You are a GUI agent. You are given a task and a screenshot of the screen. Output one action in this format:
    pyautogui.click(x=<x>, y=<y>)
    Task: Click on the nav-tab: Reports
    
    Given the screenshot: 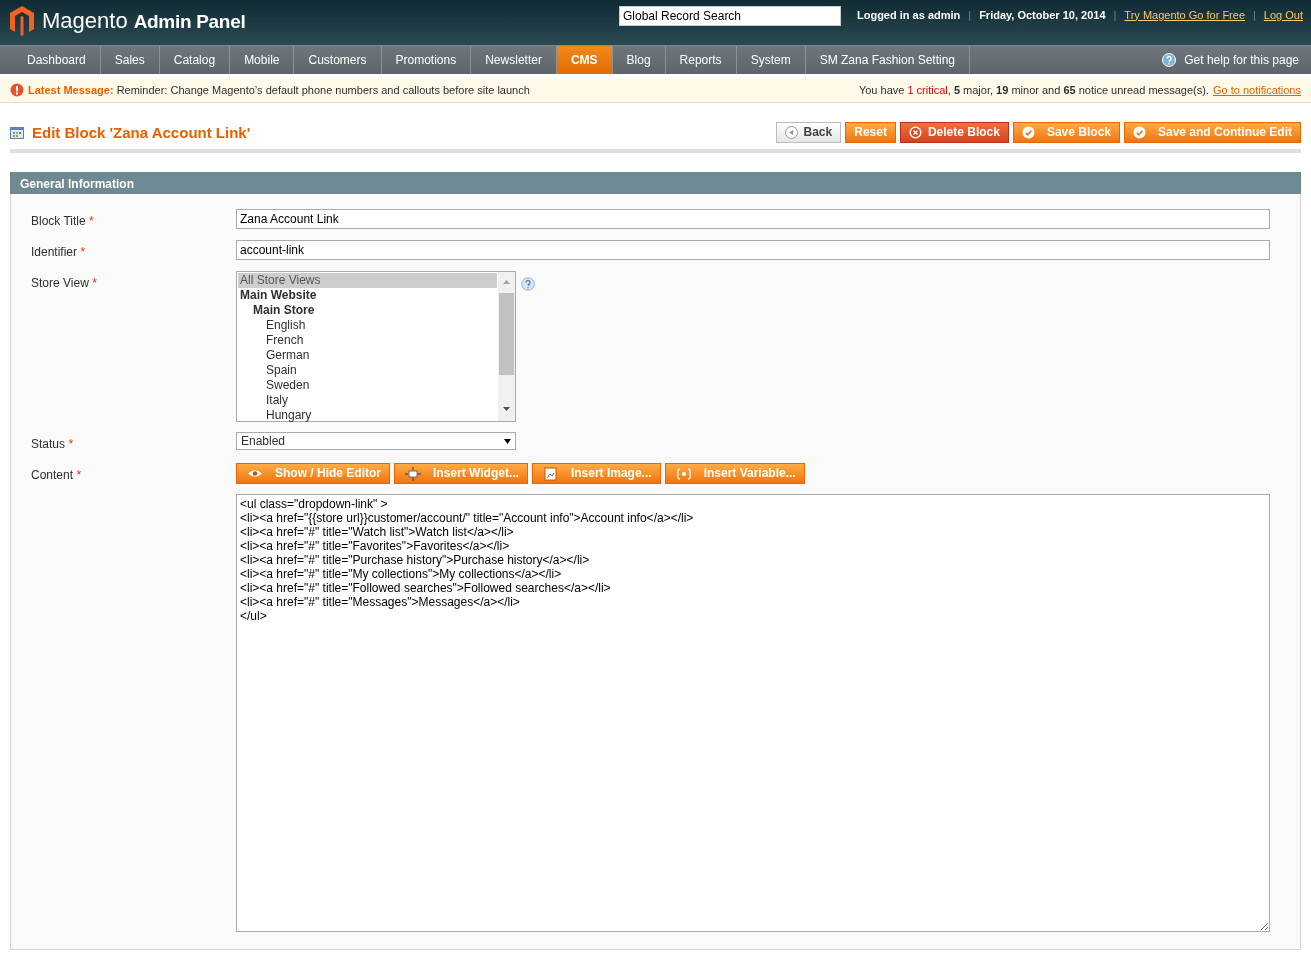 What is the action you would take?
    pyautogui.click(x=701, y=60)
    